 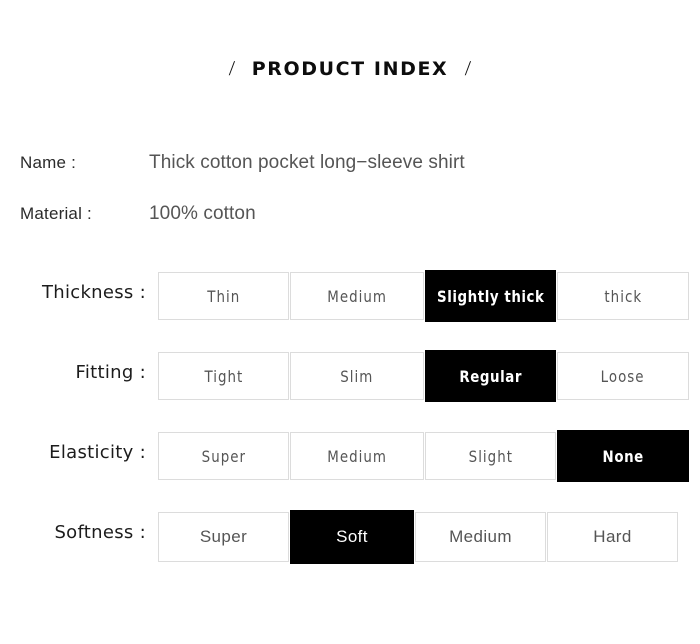 I want to click on option-label: Regular, so click(x=490, y=376).